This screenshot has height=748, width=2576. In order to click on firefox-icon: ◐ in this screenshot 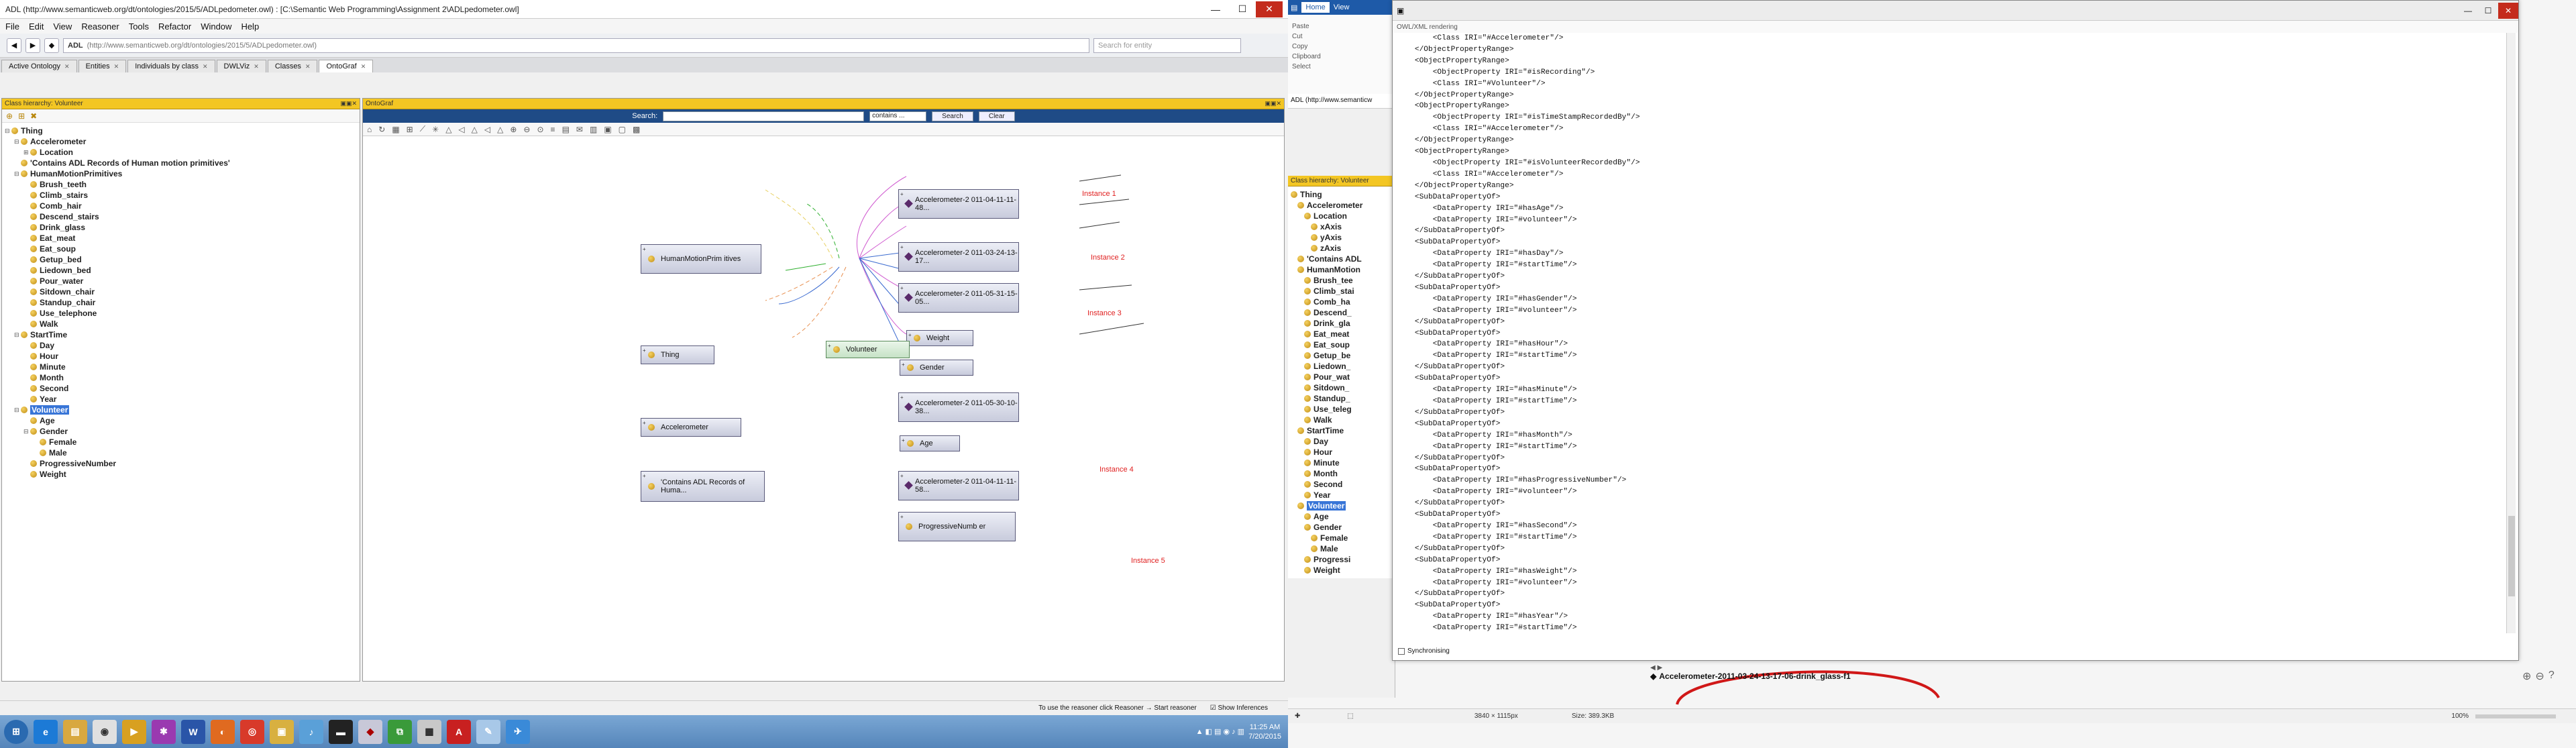, I will do `click(223, 731)`.